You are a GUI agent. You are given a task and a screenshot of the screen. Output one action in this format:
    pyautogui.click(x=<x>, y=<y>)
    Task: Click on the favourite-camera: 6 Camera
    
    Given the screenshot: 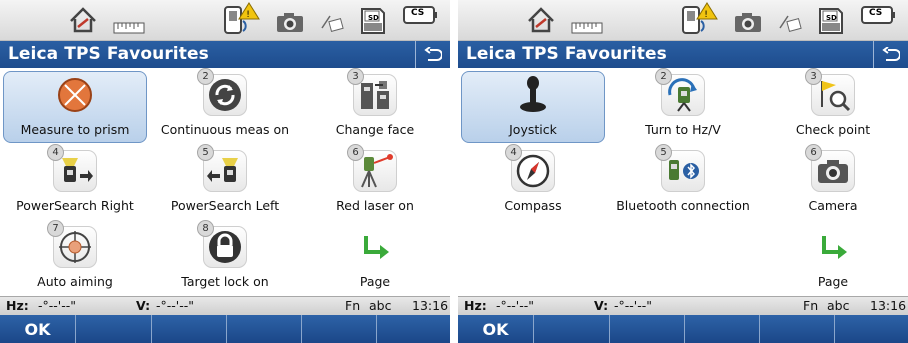 What is the action you would take?
    pyautogui.click(x=833, y=182)
    